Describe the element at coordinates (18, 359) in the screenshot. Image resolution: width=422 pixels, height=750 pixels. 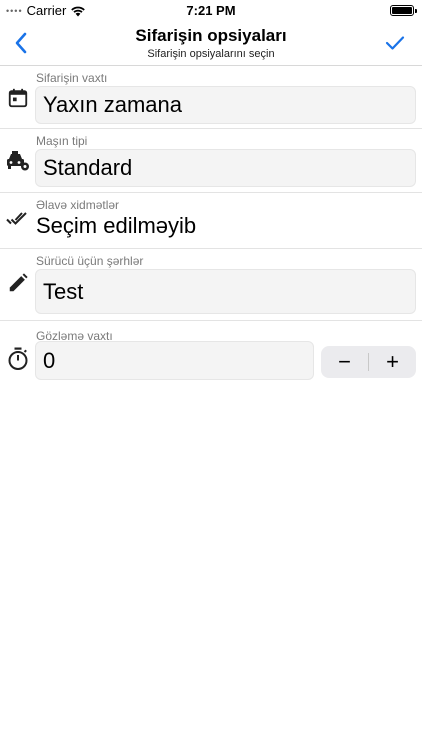
I see `stopwatch-icon` at that location.